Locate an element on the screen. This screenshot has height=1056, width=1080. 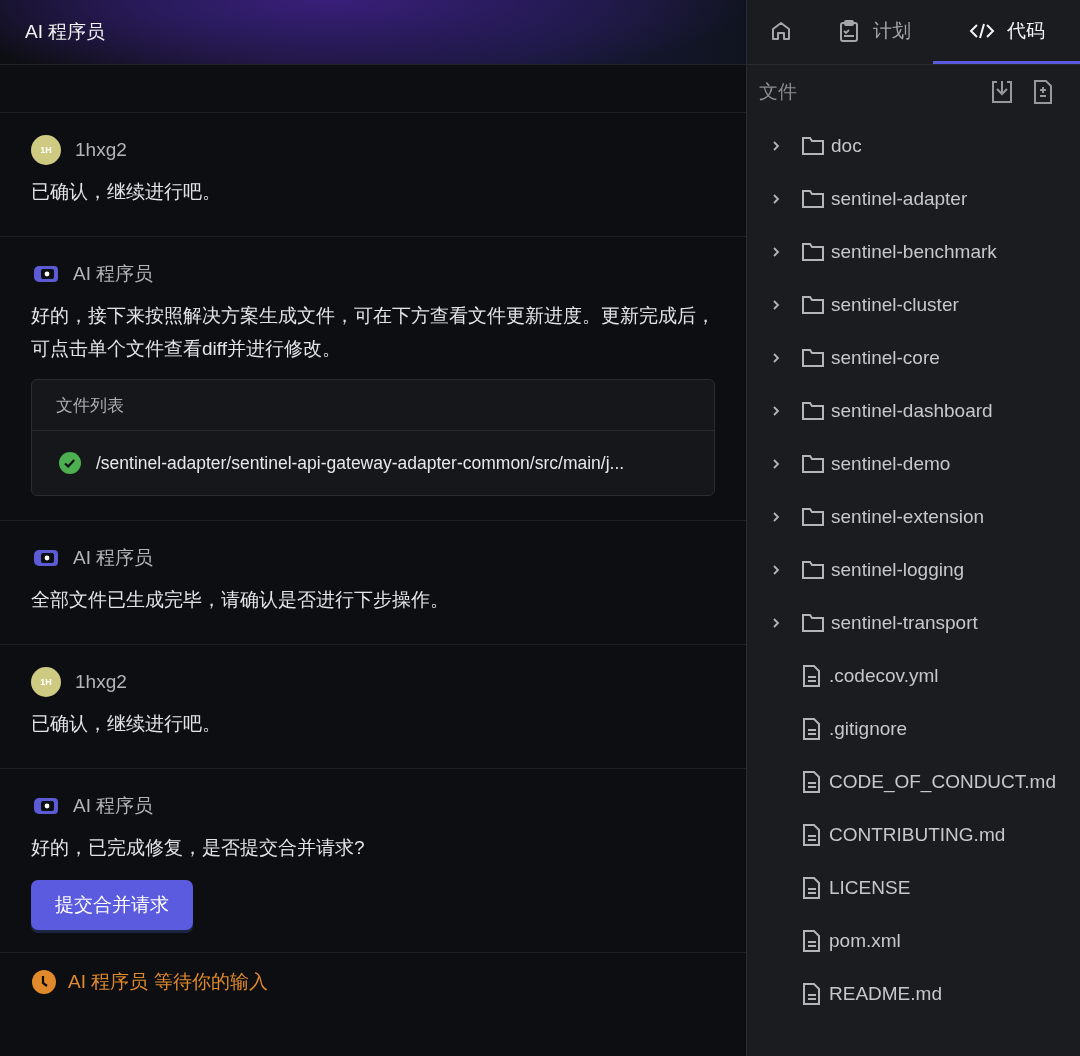
folder-item: sentinel-logging is located at coordinates (913, 569).